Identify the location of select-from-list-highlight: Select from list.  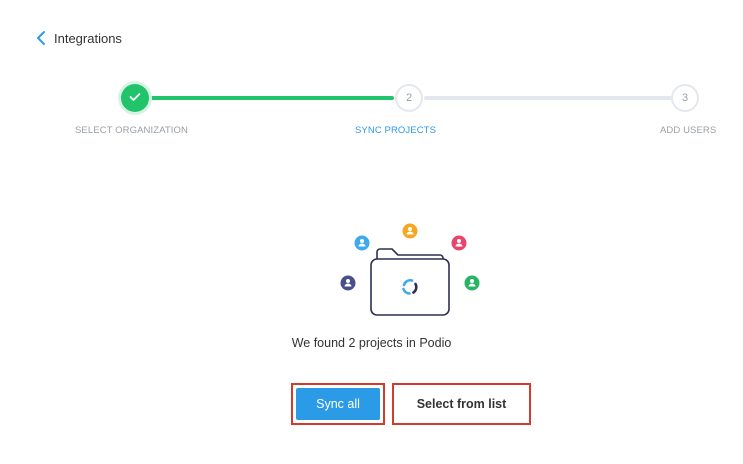
(461, 404).